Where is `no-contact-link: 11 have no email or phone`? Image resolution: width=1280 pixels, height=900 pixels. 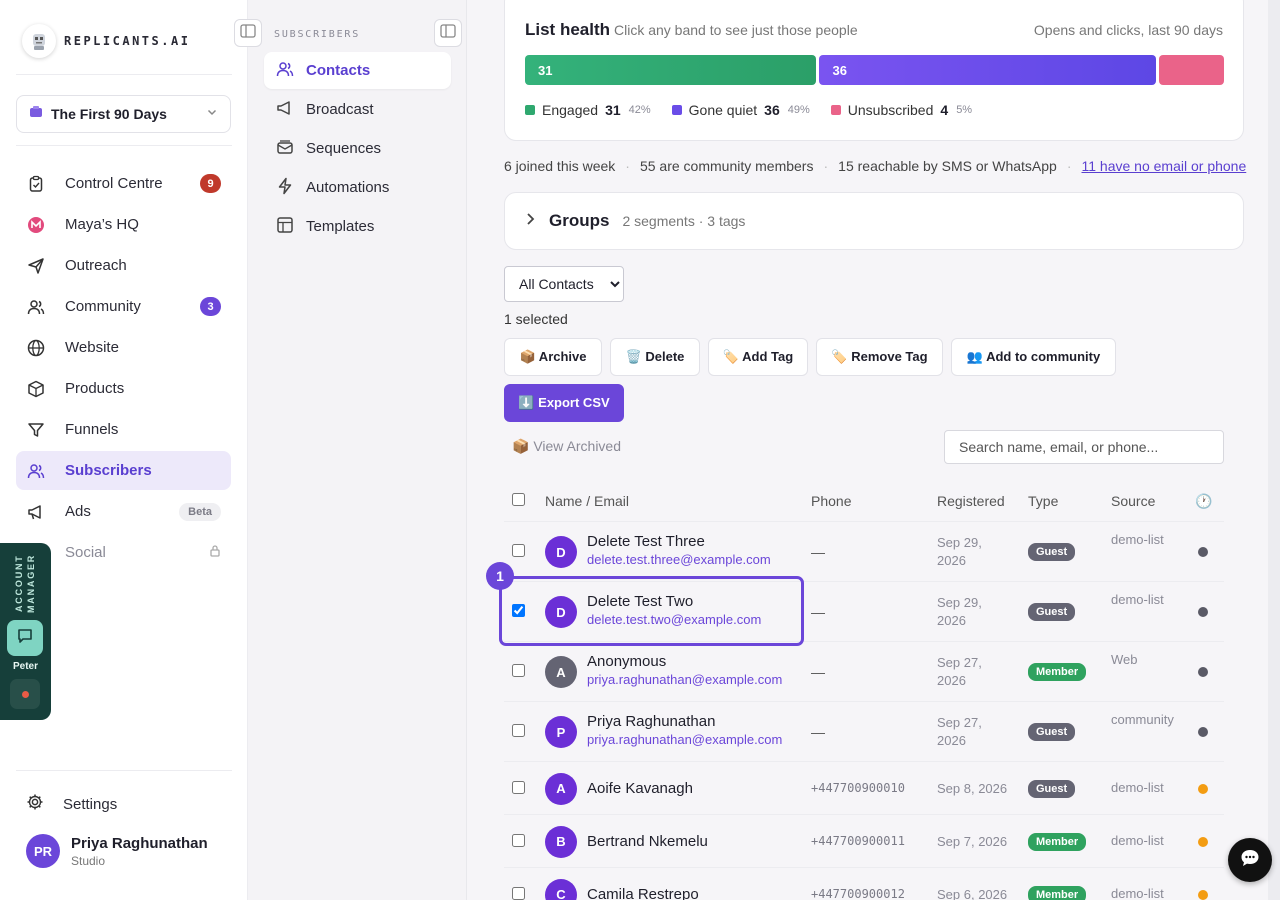
no-contact-link: 11 have no email or phone is located at coordinates (1164, 166).